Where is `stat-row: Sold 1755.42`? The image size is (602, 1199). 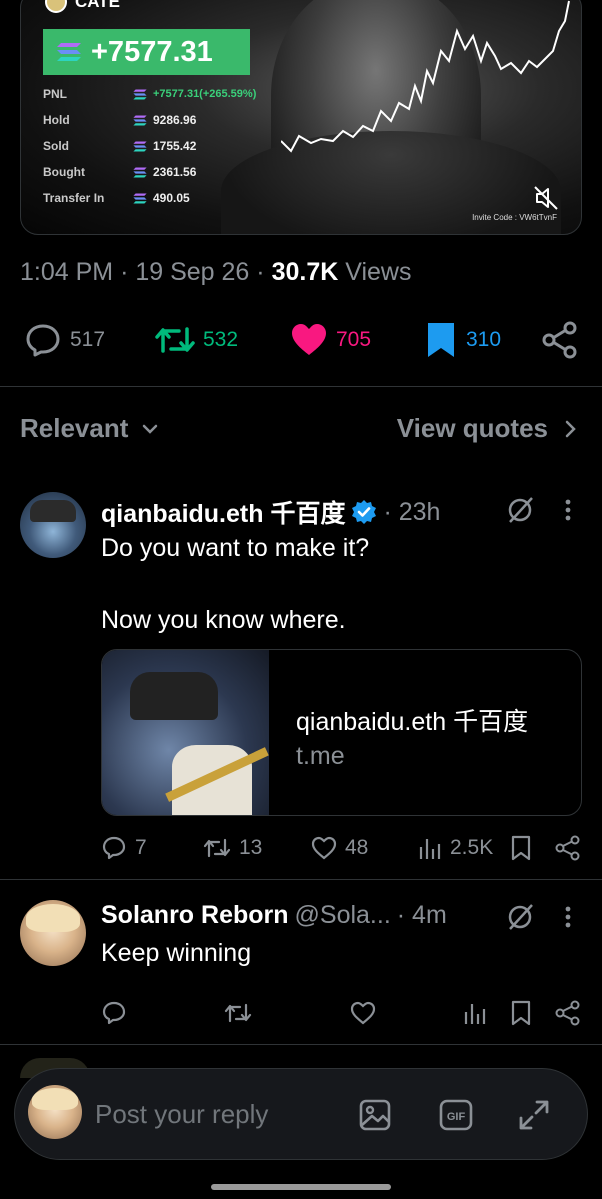 stat-row: Sold 1755.42 is located at coordinates (149, 146).